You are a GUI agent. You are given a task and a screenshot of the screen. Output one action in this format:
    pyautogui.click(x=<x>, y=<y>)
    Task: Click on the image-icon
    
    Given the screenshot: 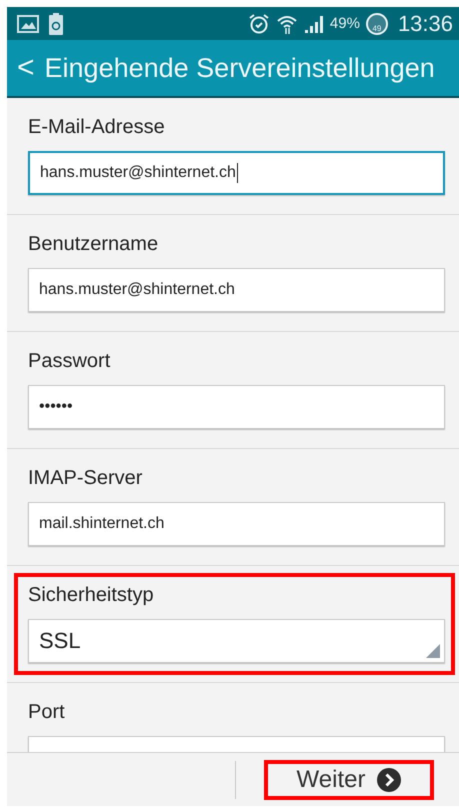 What is the action you would take?
    pyautogui.click(x=28, y=23)
    